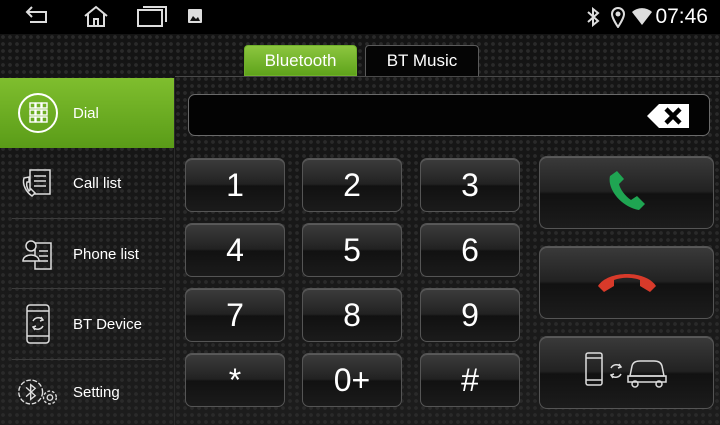 This screenshot has width=720, height=425. I want to click on sidebar-item-label: Dial, so click(86, 113).